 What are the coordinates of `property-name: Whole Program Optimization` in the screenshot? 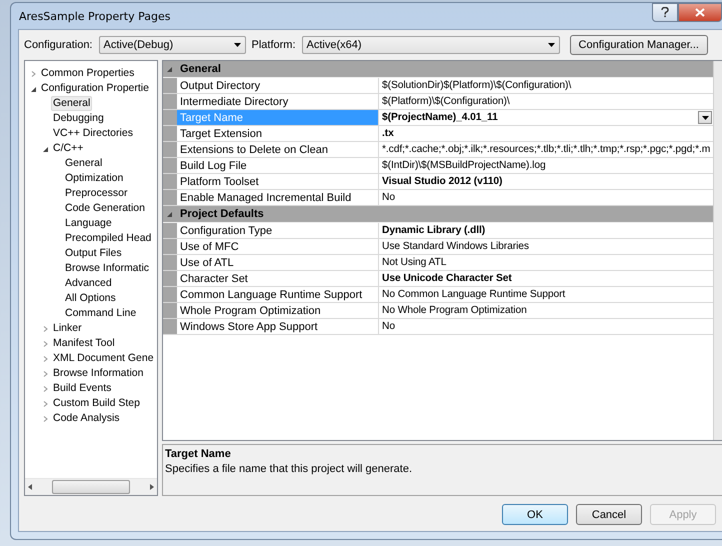 It's located at (278, 310).